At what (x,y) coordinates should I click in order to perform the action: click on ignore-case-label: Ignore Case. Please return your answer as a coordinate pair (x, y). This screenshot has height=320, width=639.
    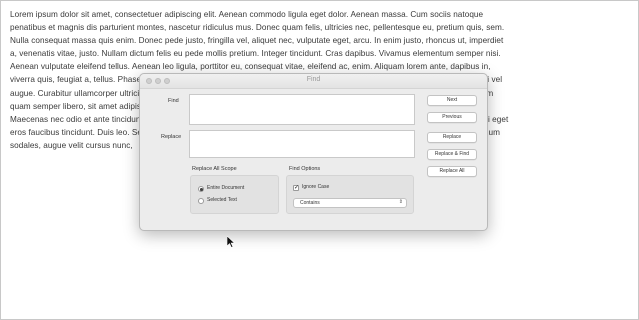
    Looking at the image, I should click on (315, 187).